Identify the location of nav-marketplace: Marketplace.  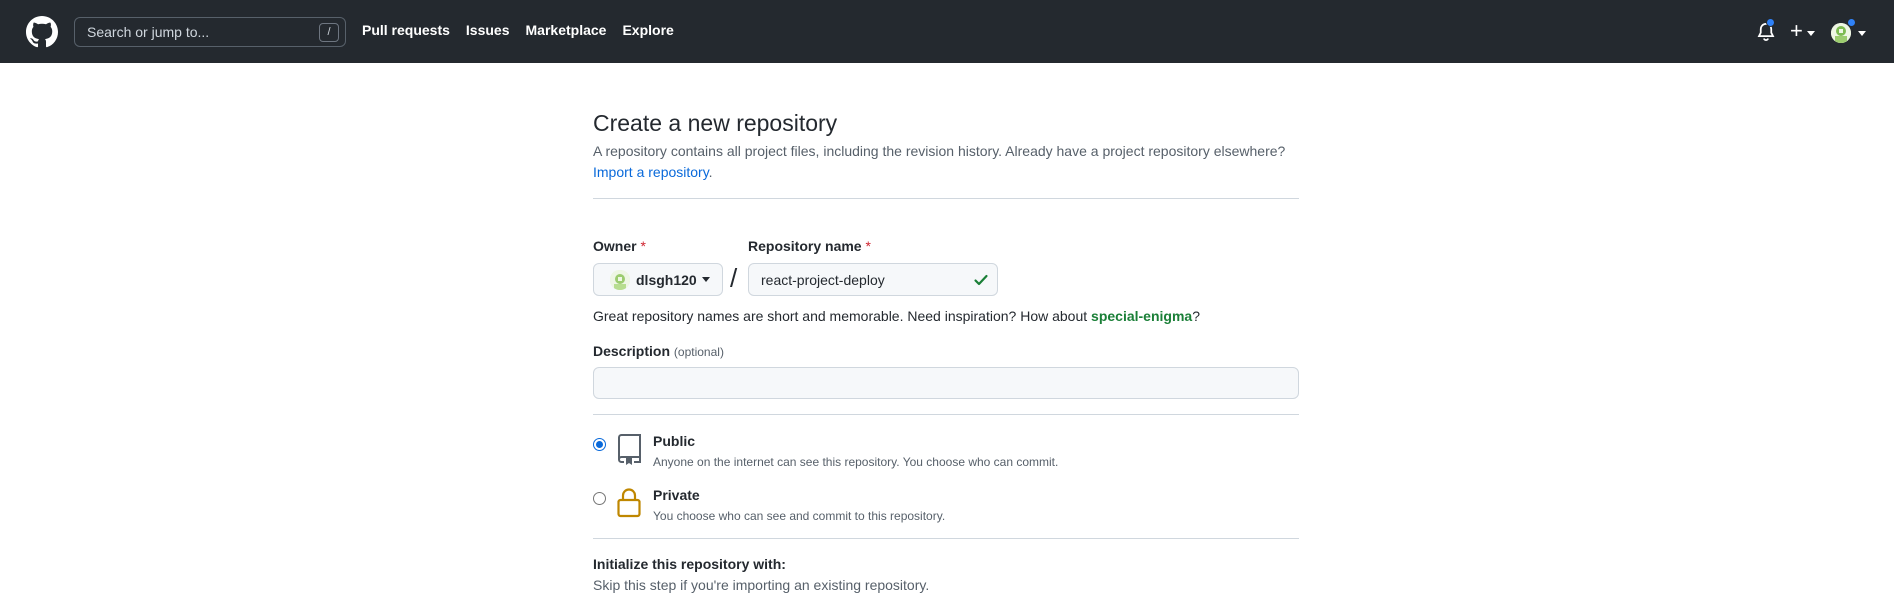
(566, 30).